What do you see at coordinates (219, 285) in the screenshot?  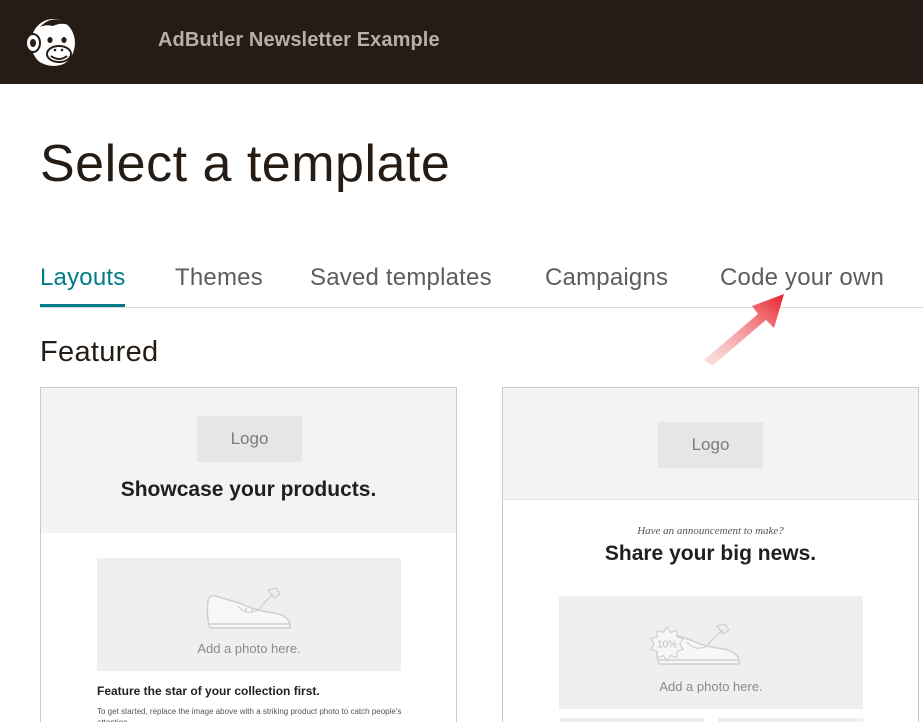 I see `tab-themes: Themes` at bounding box center [219, 285].